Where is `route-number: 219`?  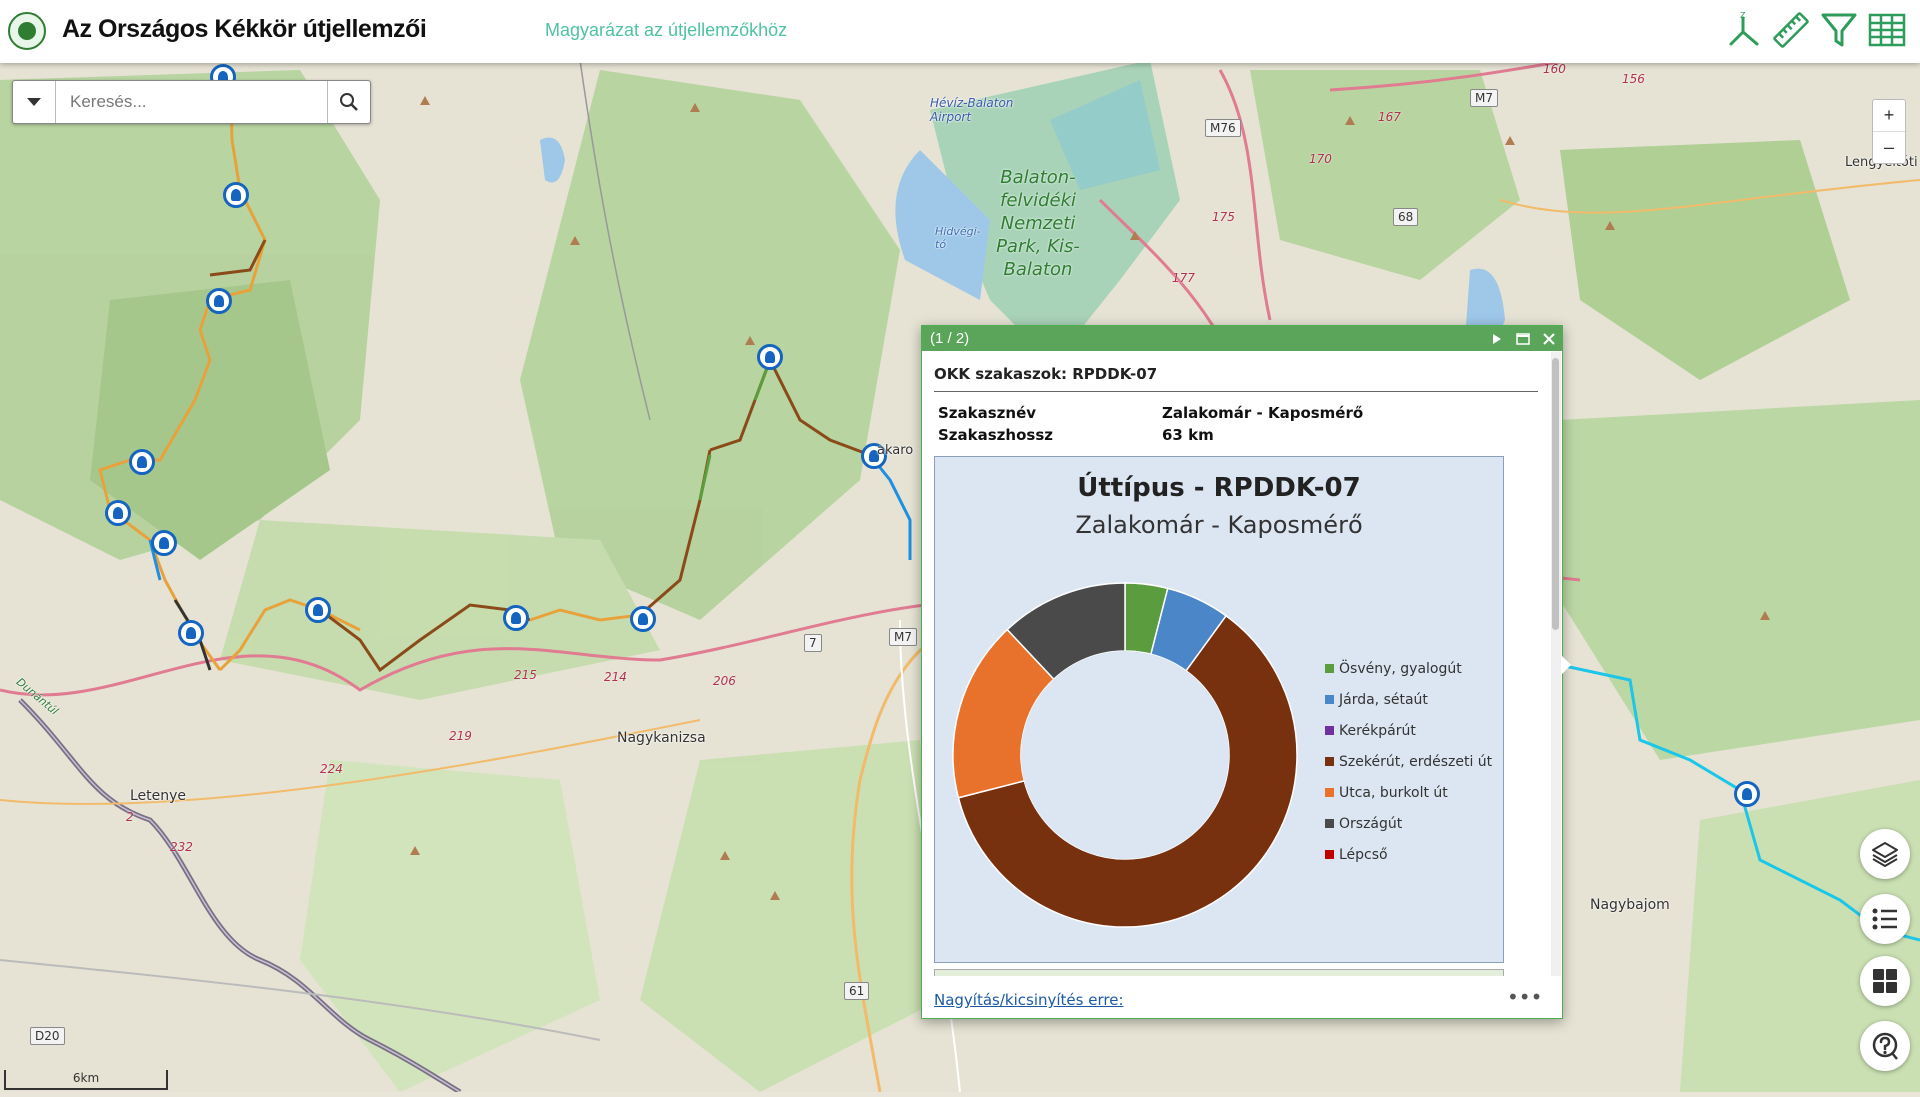 route-number: 219 is located at coordinates (460, 736).